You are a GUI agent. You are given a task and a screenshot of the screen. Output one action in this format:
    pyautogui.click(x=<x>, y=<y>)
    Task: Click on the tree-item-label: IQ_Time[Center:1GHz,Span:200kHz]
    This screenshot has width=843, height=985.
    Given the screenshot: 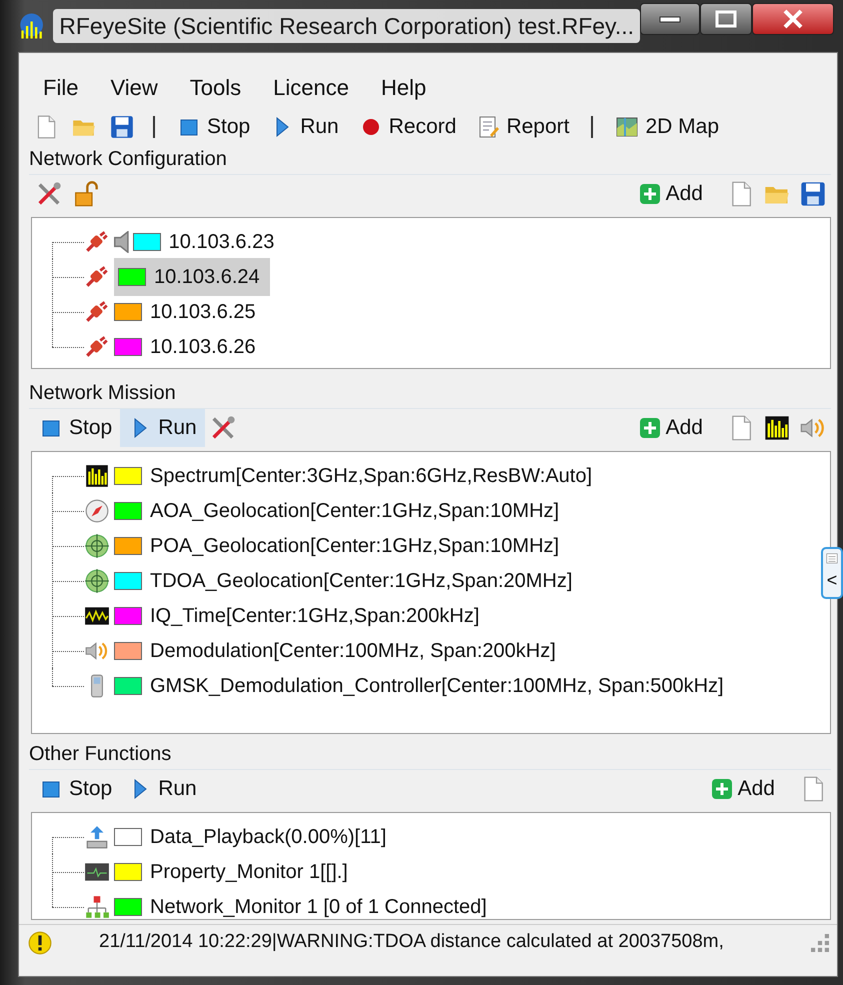 What is the action you would take?
    pyautogui.click(x=315, y=615)
    